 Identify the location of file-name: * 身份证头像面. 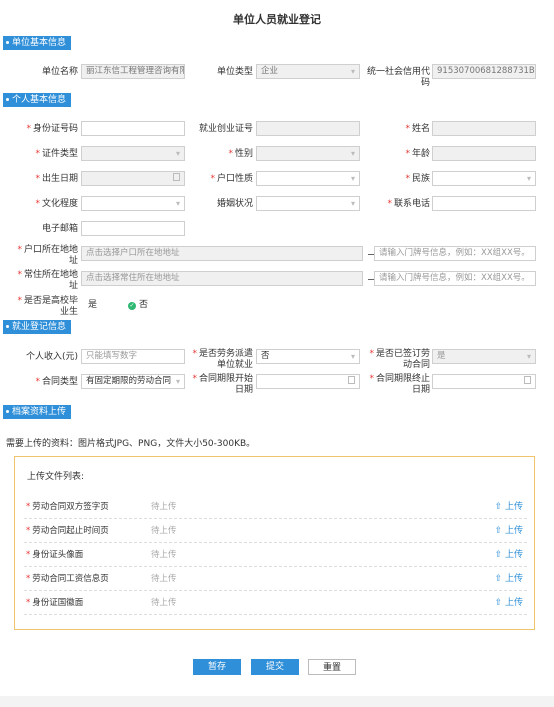
(55, 555).